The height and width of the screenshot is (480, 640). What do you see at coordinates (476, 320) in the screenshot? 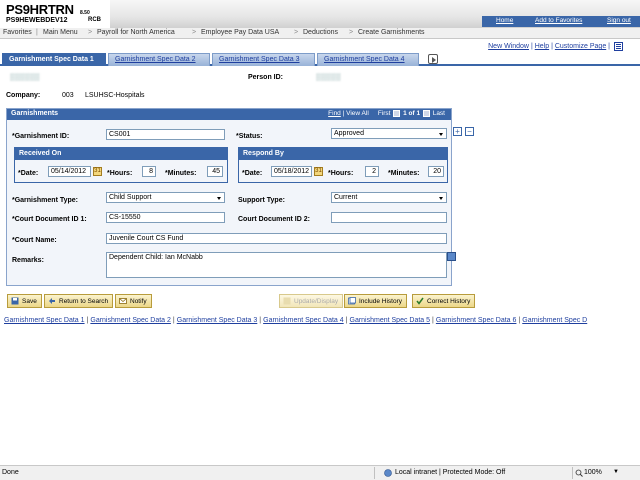
I see `link-garnishment-spec-data-6: Garnishment Spec Data 6` at bounding box center [476, 320].